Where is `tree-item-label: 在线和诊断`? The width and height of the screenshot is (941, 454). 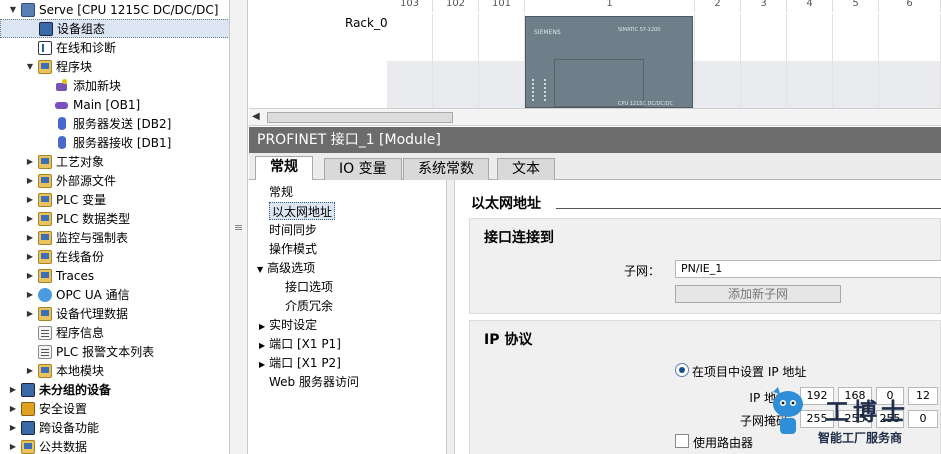
tree-item-label: 在线和诊断 is located at coordinates (86, 48).